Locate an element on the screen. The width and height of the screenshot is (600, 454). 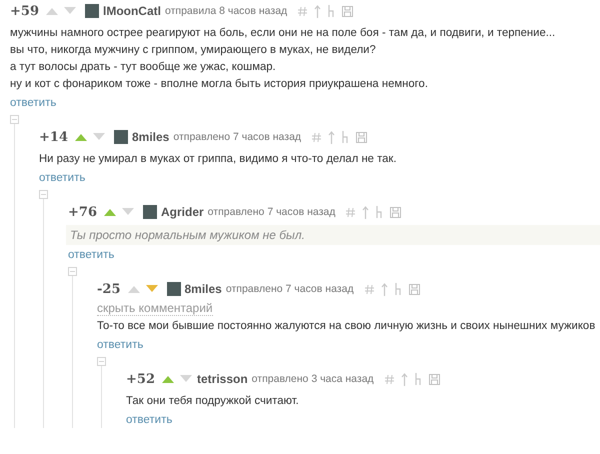
comment-text: ну и кот с фонариком тоже - вполне могла быть история приукрашена немного. is located at coordinates (219, 84).